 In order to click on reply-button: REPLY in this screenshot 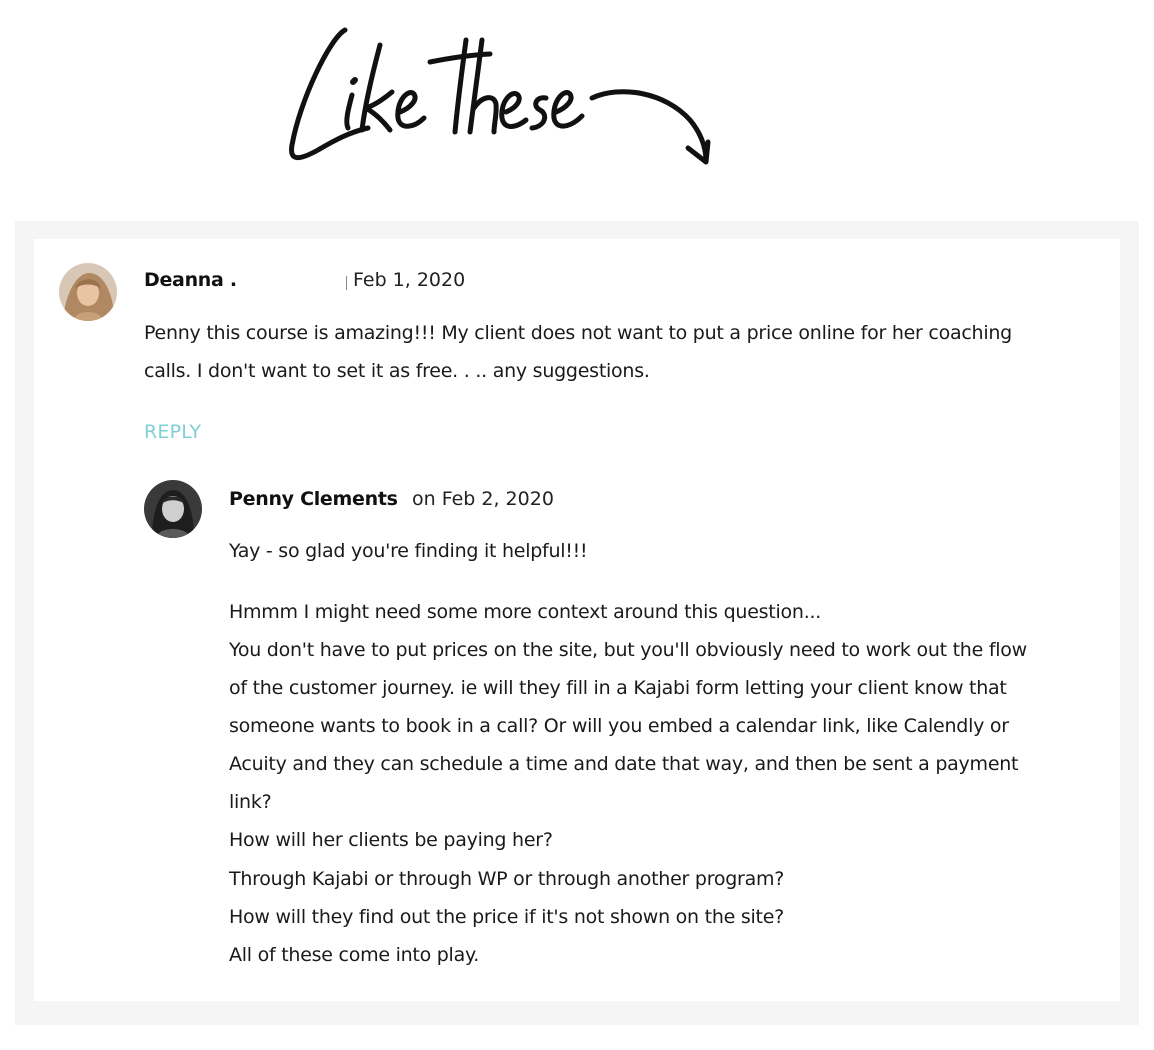, I will do `click(172, 432)`.